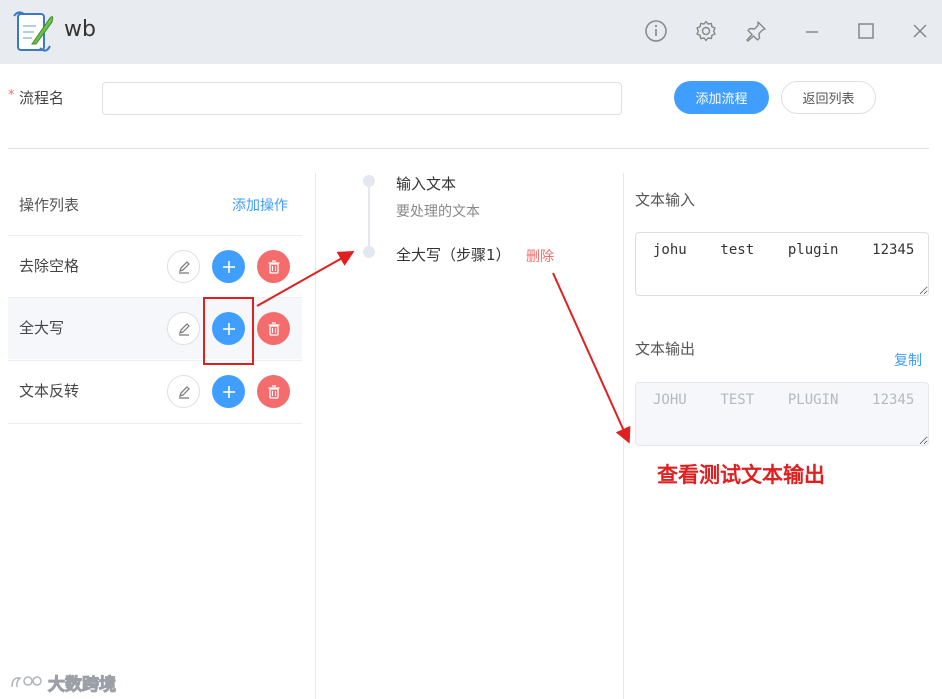  I want to click on flow-name-input, so click(362, 98).